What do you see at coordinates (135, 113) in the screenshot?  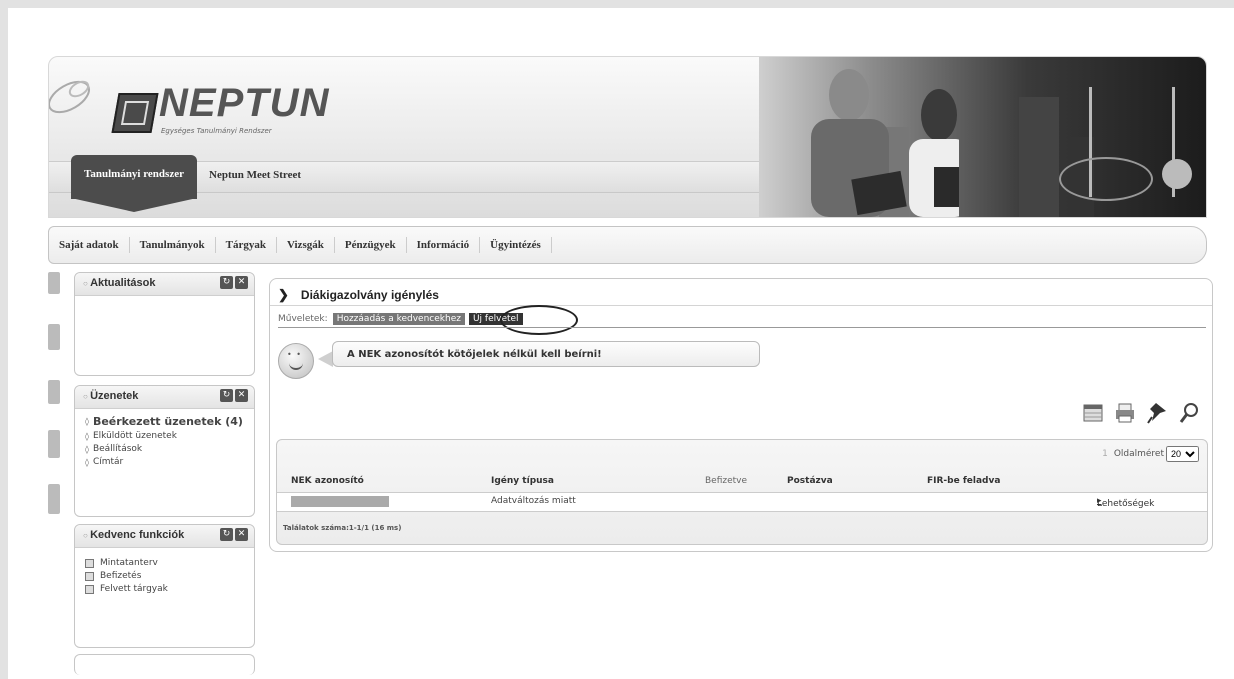 I see `logo-icon` at bounding box center [135, 113].